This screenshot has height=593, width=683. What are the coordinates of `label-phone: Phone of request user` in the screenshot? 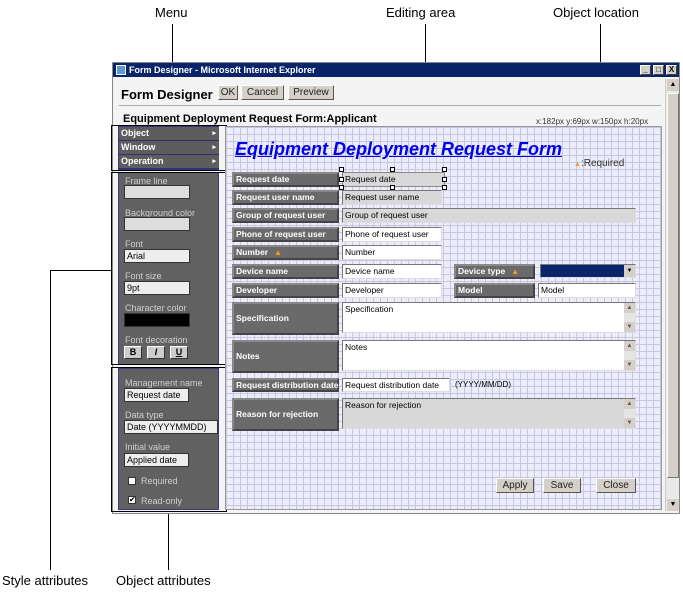 It's located at (285, 234).